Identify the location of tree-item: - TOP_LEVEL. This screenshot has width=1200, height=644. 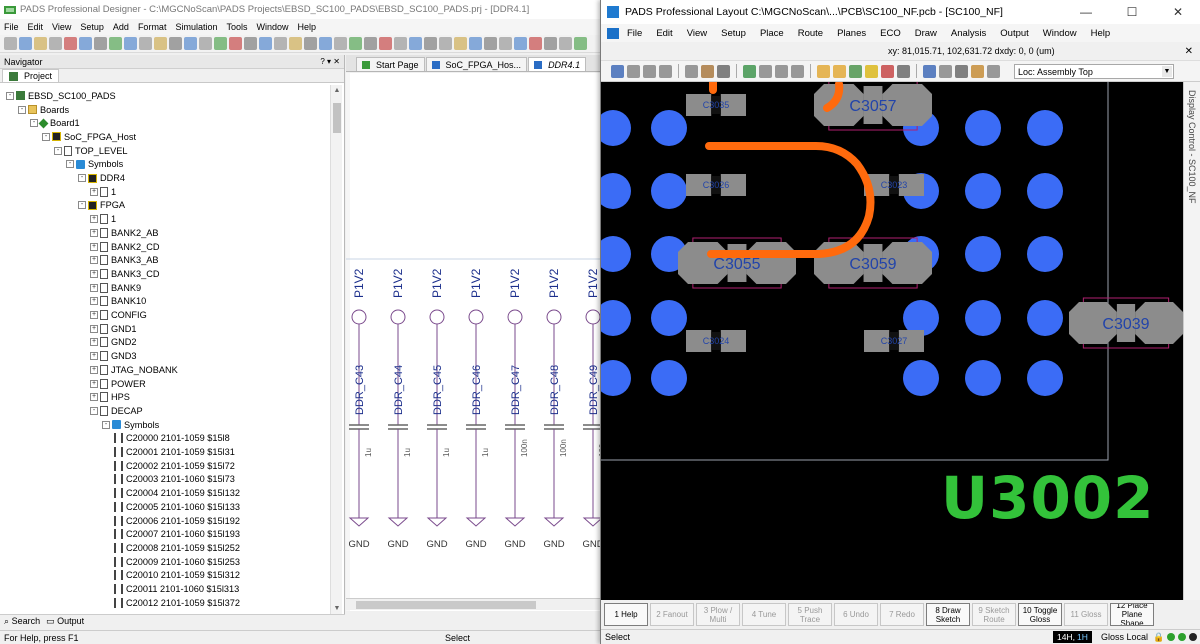
(90, 151).